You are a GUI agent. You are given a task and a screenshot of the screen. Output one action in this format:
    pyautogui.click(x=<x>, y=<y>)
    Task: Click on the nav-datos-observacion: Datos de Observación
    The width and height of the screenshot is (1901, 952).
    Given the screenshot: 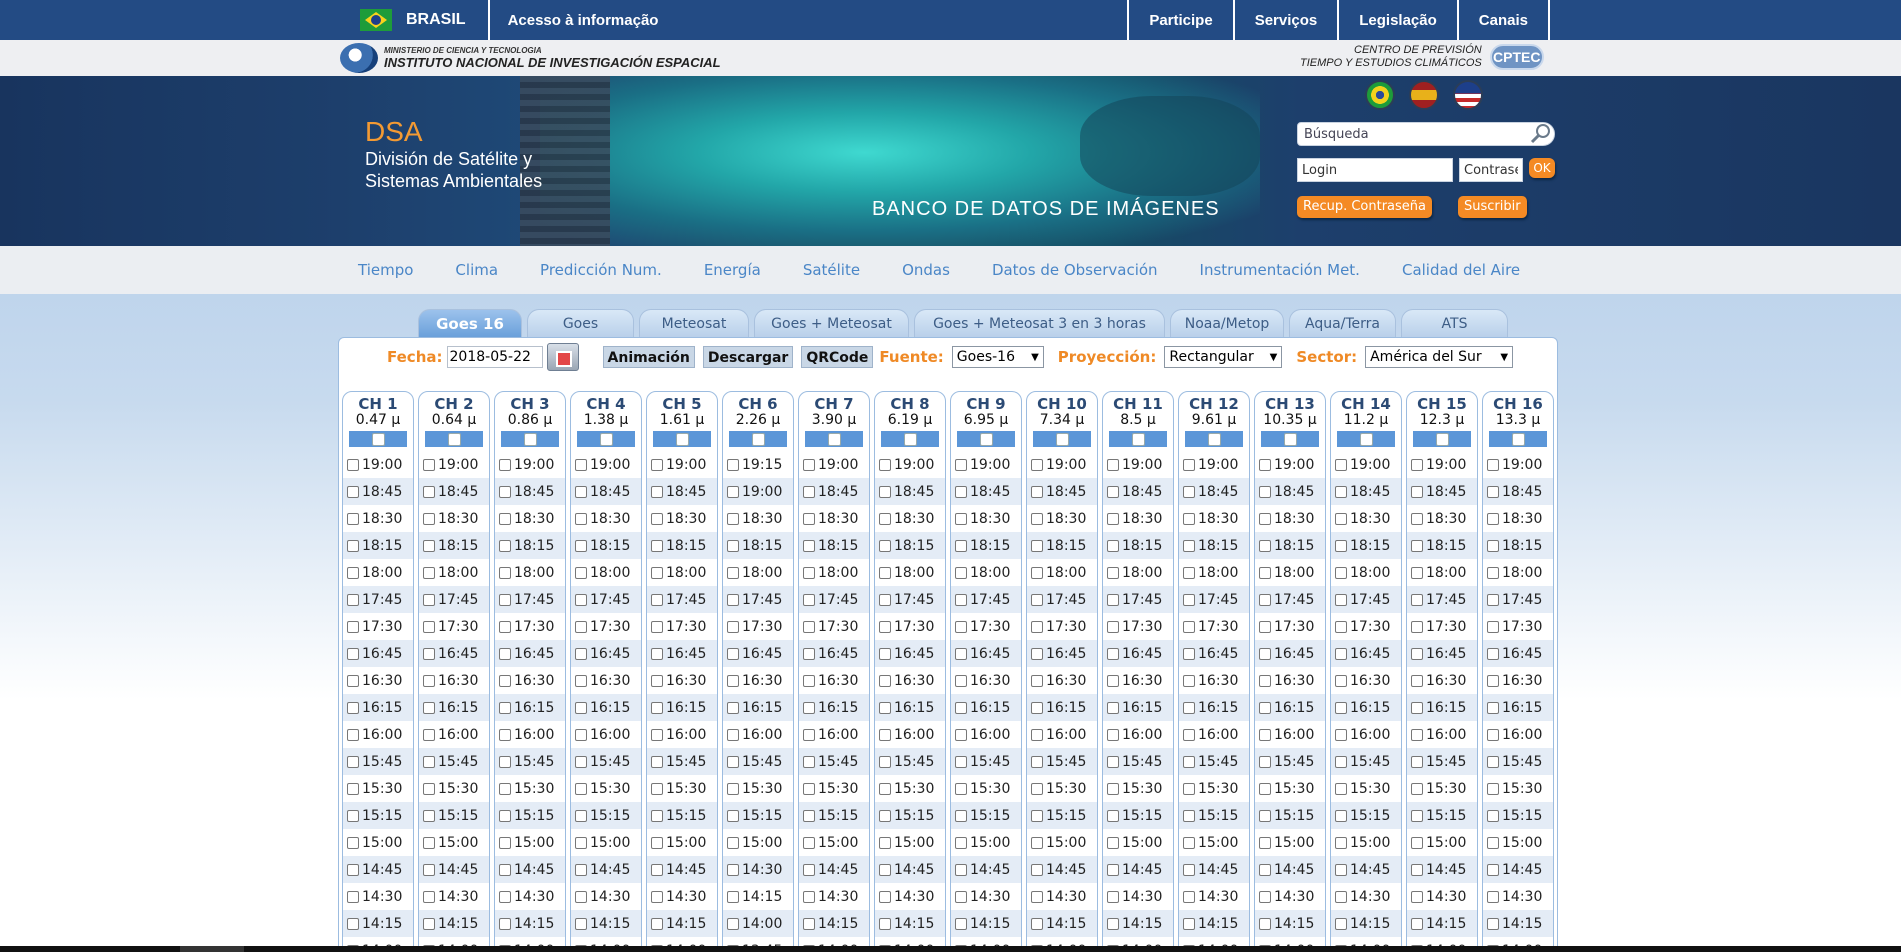 What is the action you would take?
    pyautogui.click(x=1075, y=270)
    